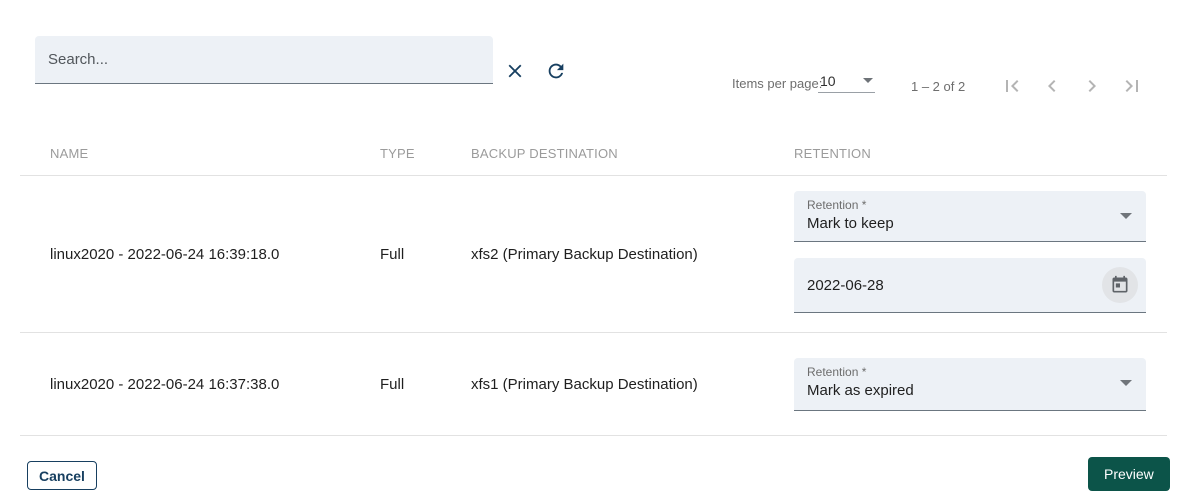 The height and width of the screenshot is (503, 1185). Describe the element at coordinates (970, 384) in the screenshot. I see `retention-select: Retention * Mark as expired` at that location.